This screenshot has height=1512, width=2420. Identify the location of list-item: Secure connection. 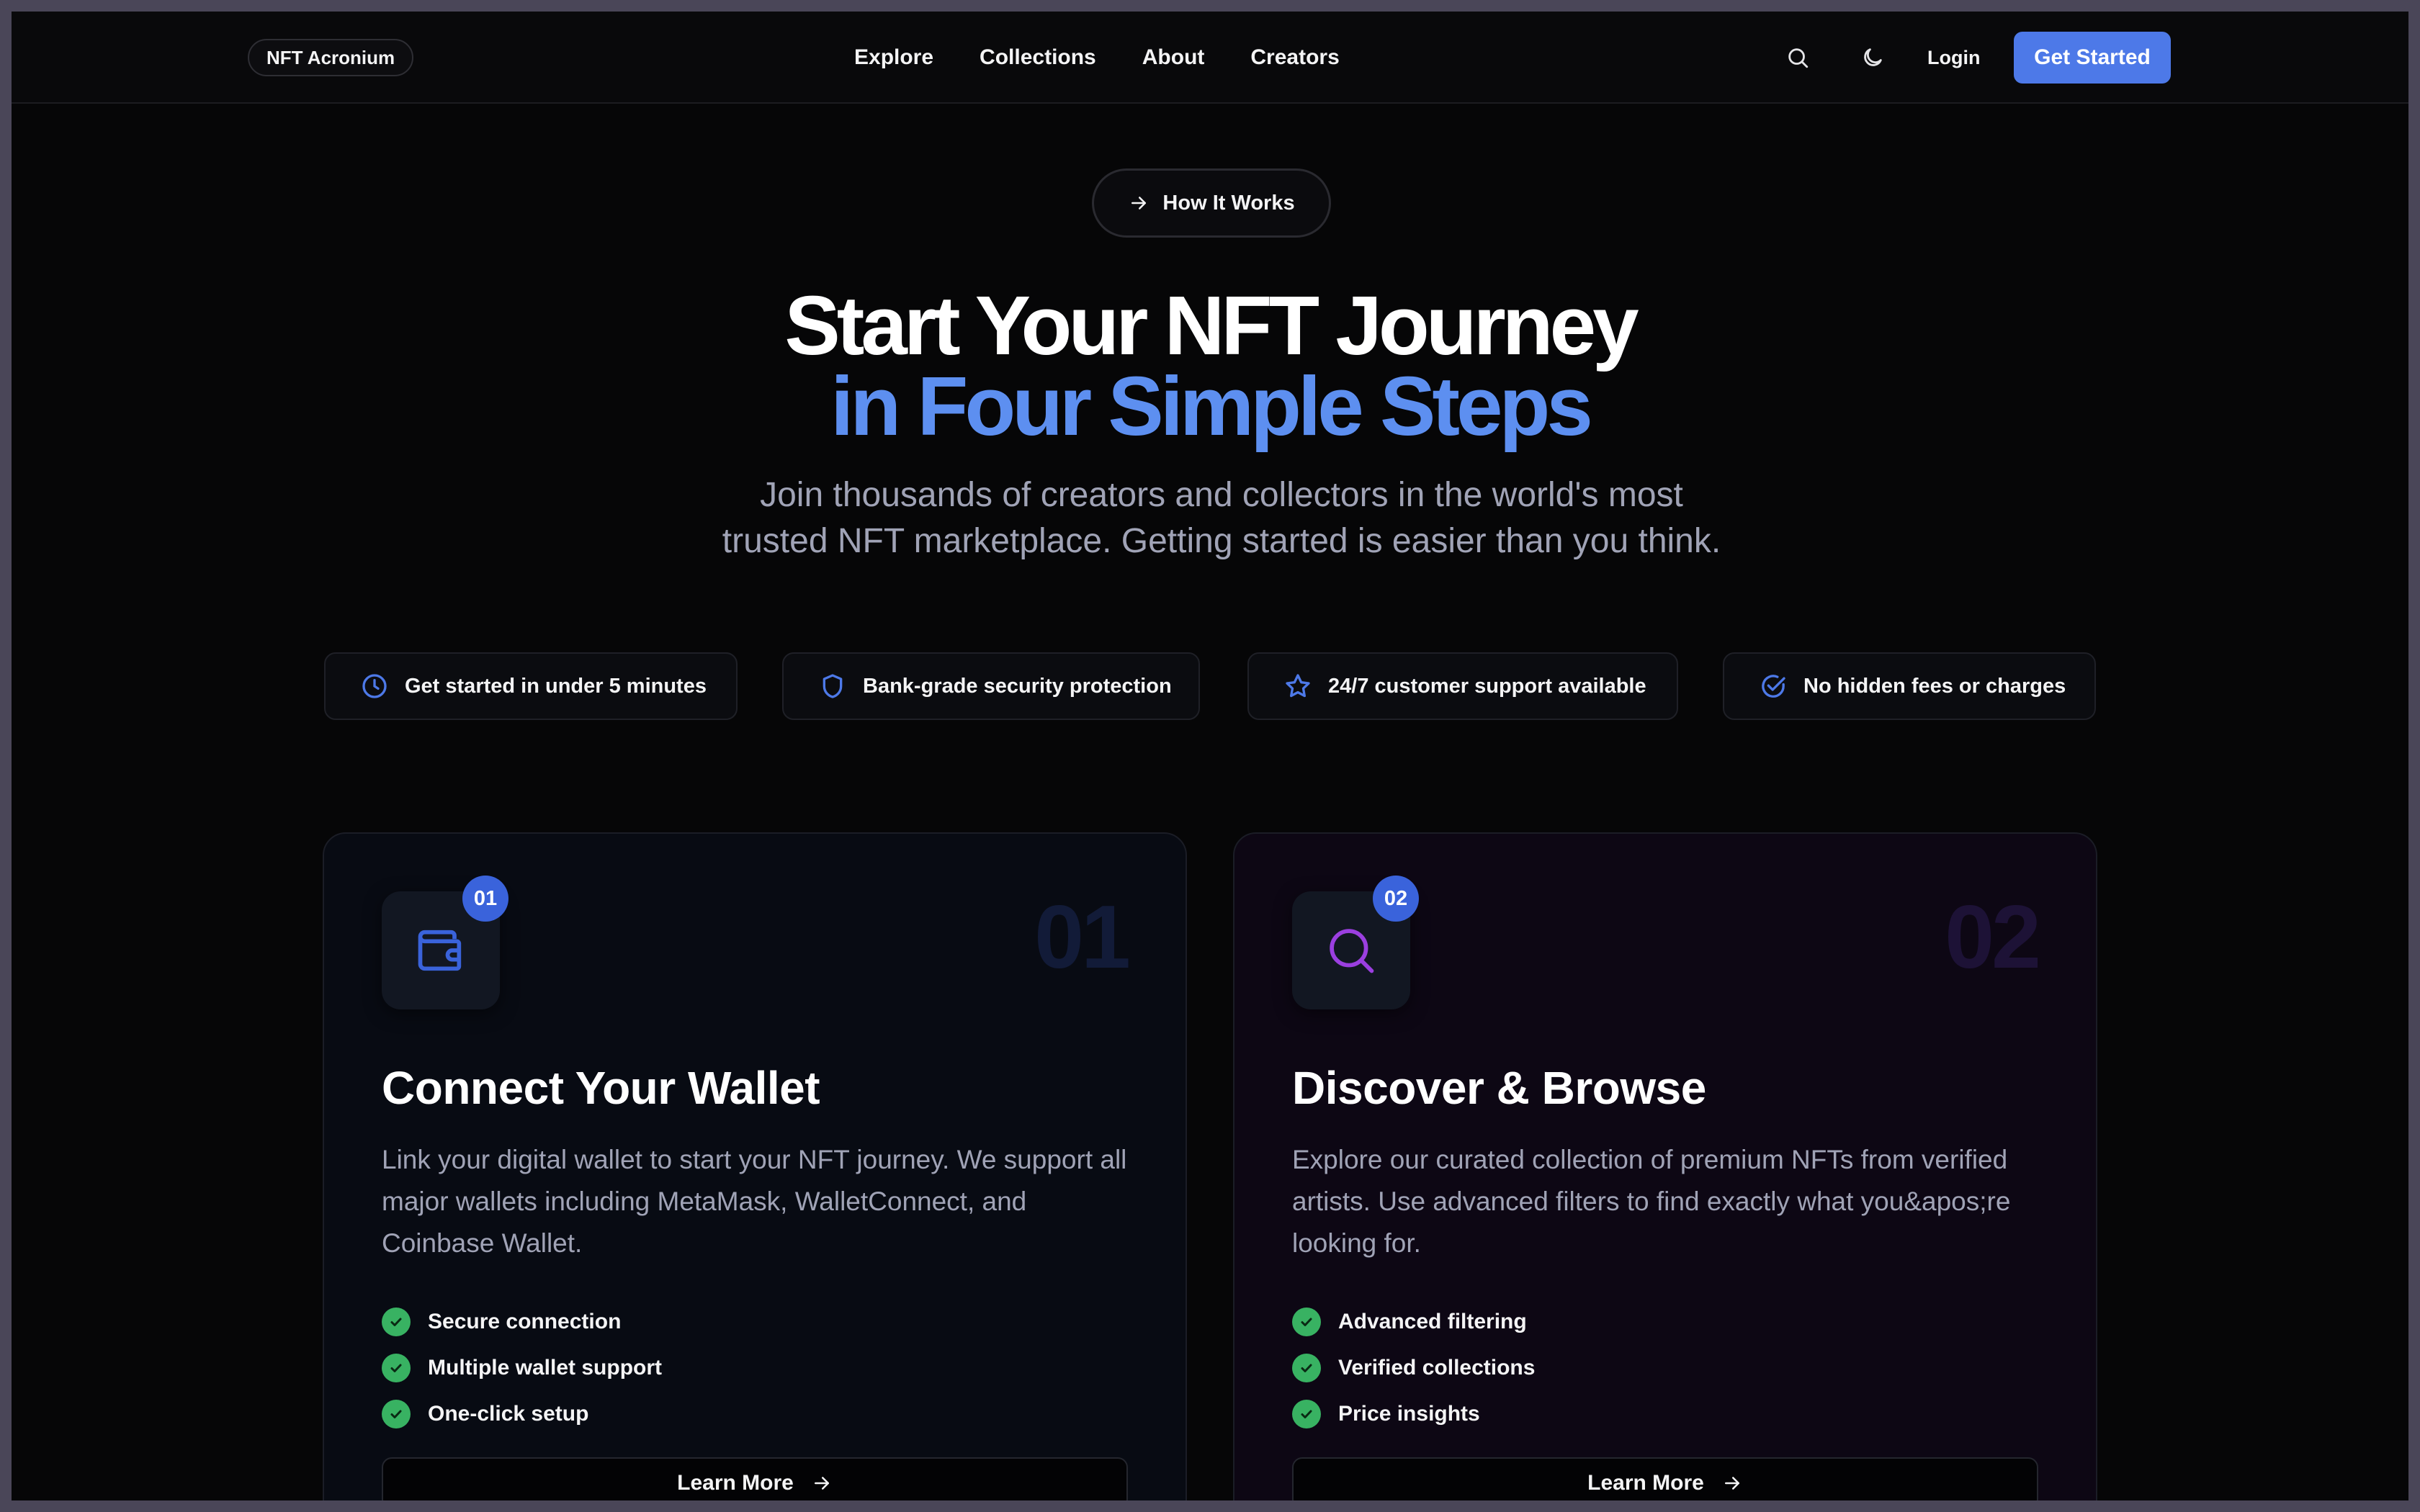
(522, 1322).